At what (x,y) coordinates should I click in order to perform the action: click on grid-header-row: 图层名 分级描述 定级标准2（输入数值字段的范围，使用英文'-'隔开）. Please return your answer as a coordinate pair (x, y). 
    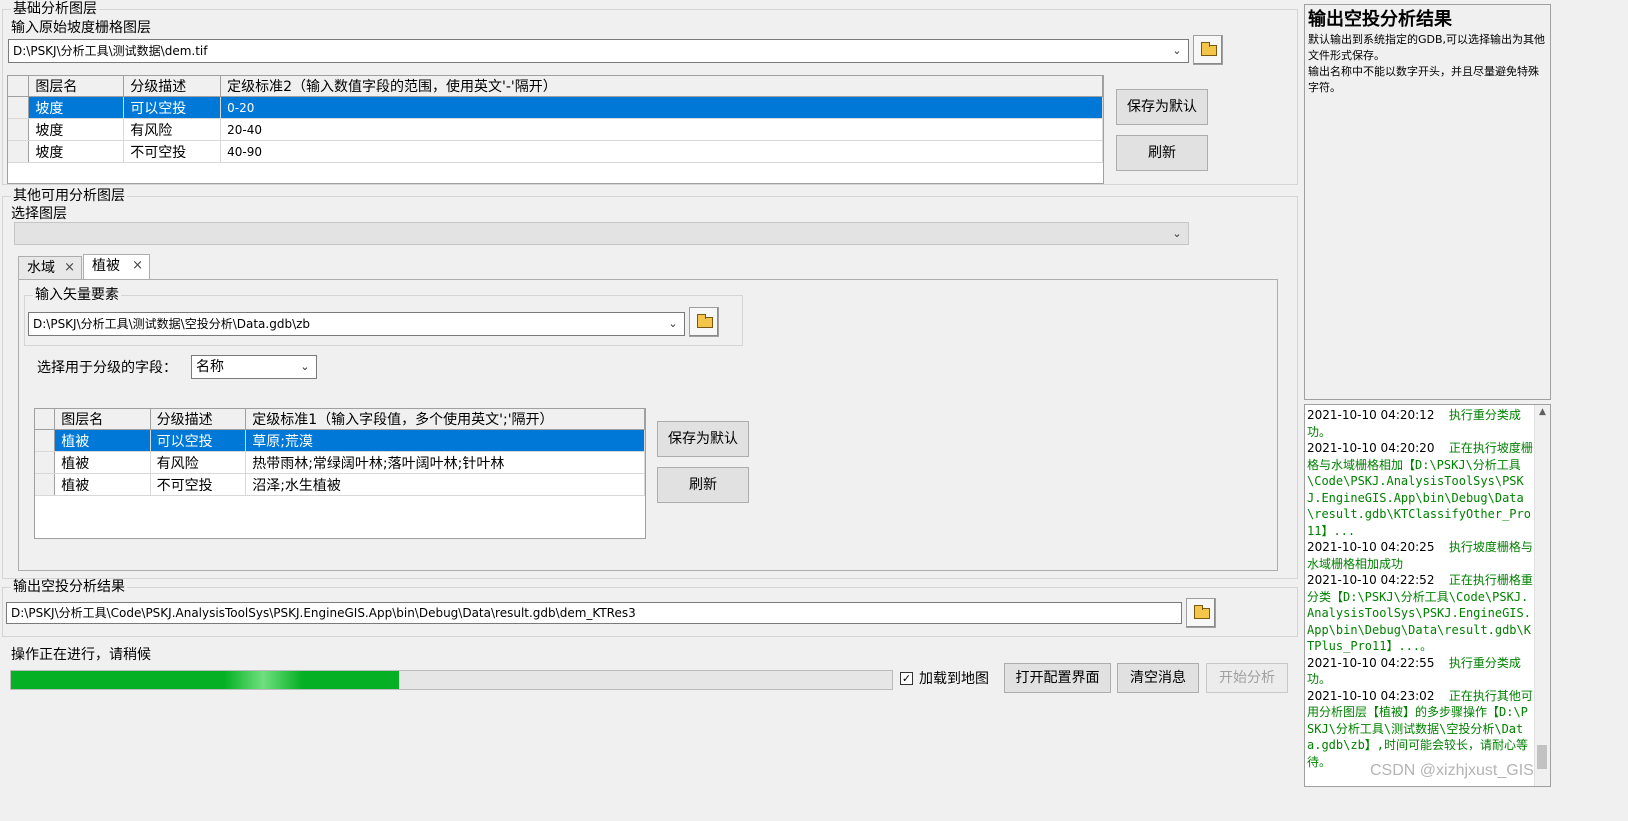
    Looking at the image, I should click on (555, 86).